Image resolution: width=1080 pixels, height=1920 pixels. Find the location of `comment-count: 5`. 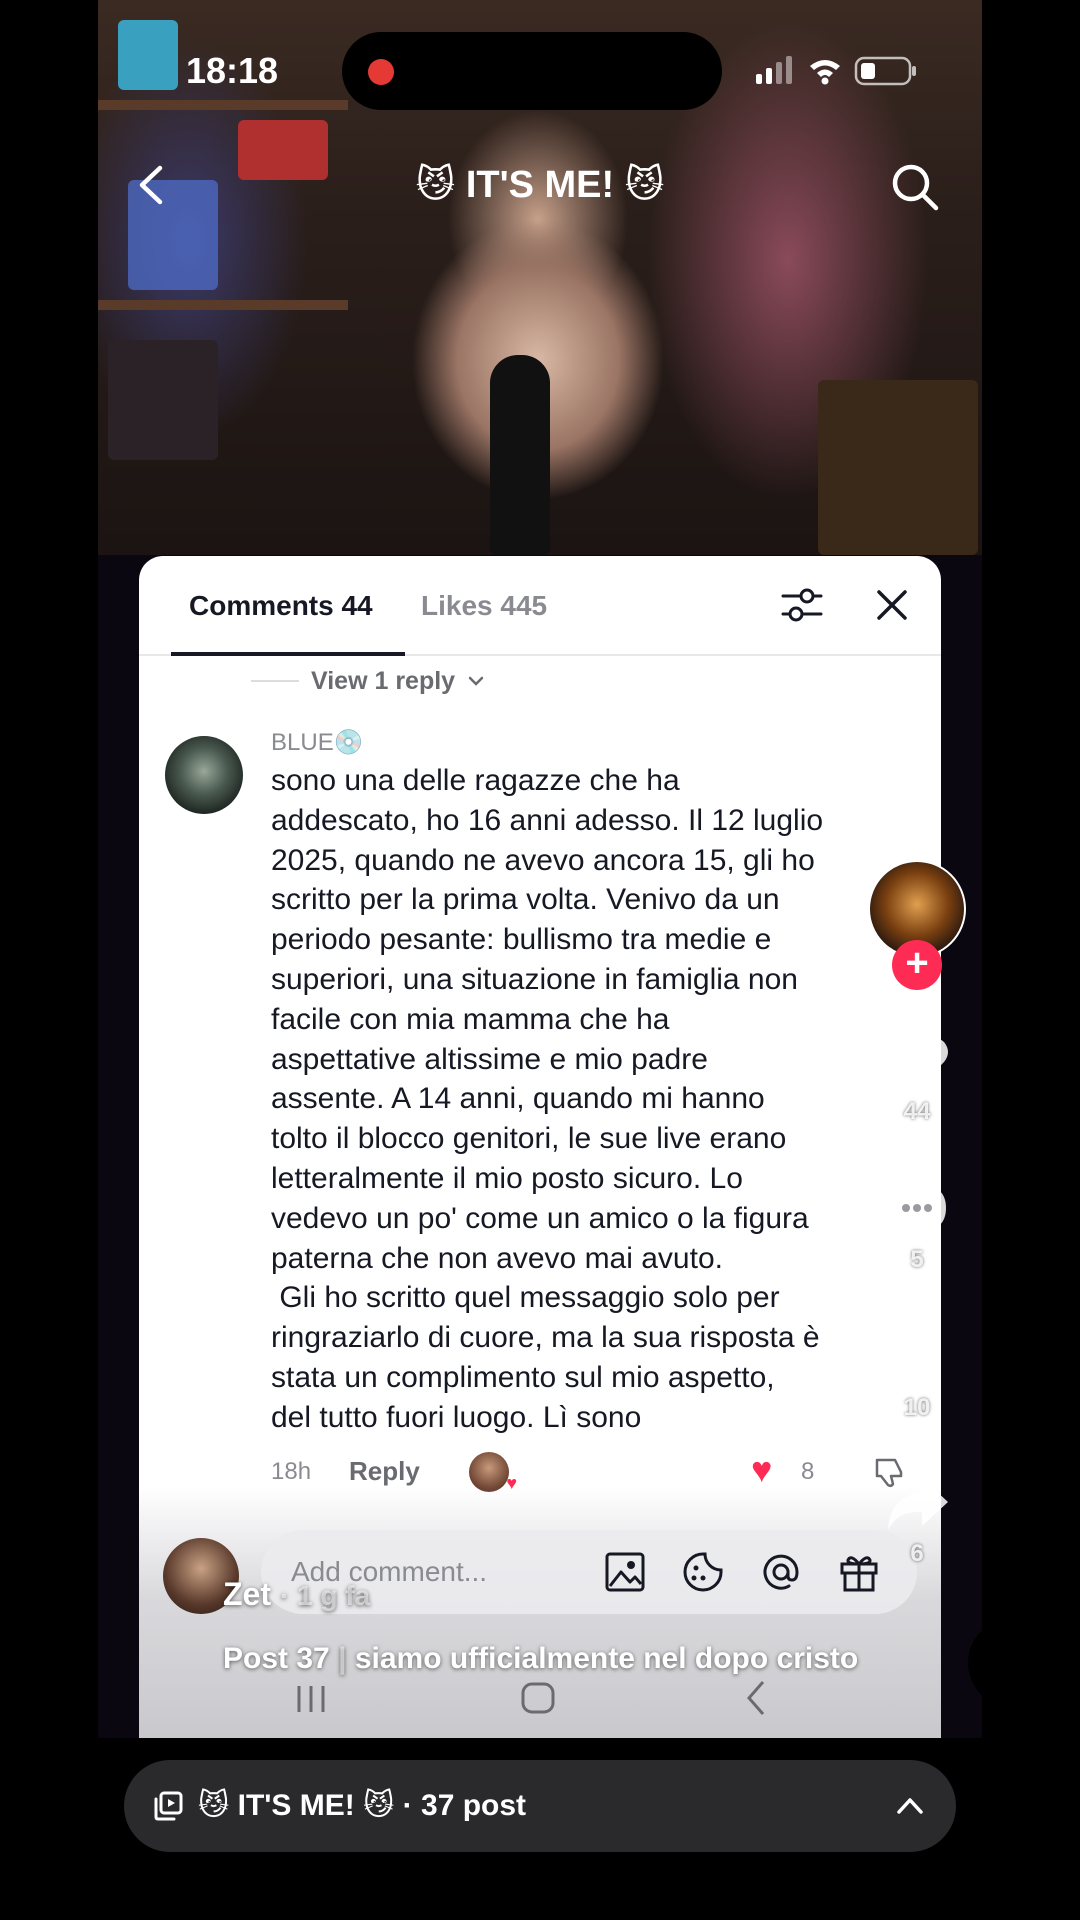

comment-count: 5 is located at coordinates (917, 1259).